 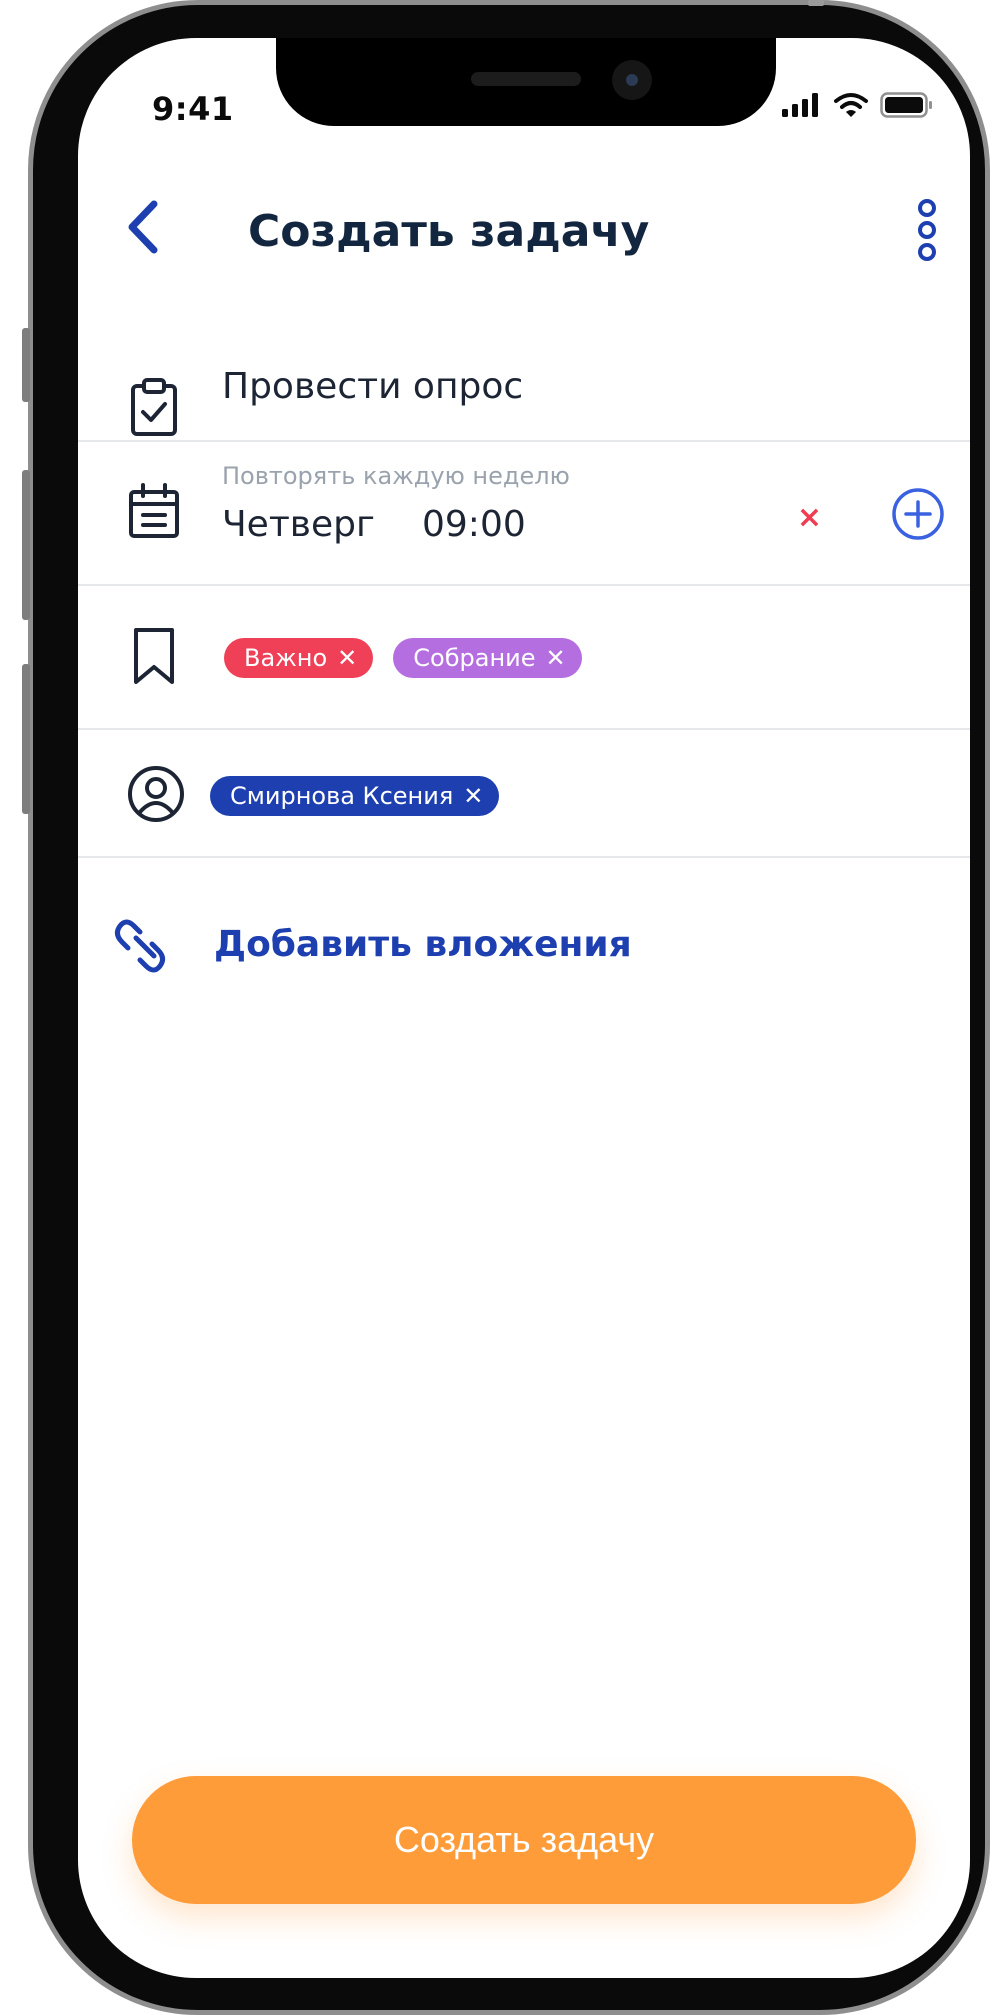 I want to click on divider, so click(x=524, y=857).